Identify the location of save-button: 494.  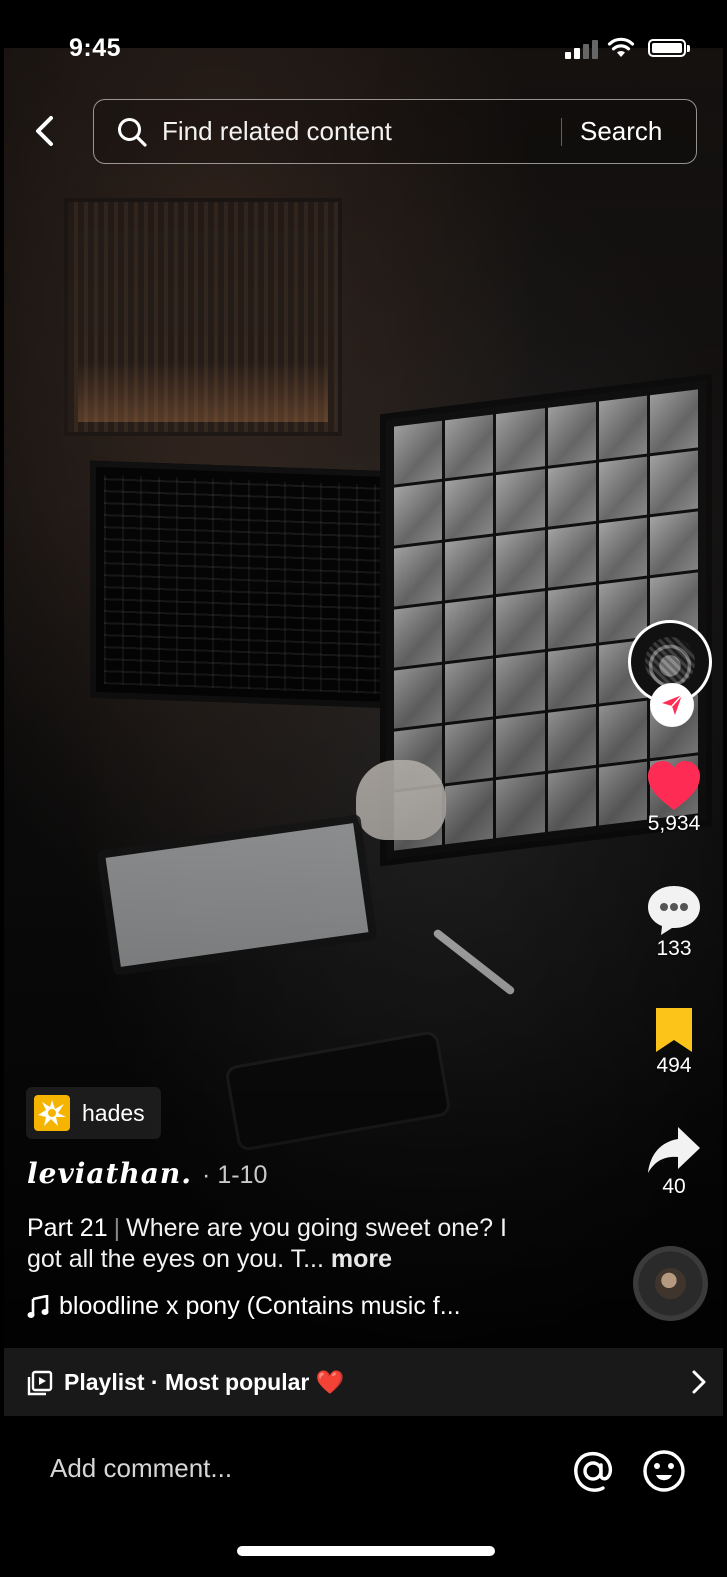
(674, 1042).